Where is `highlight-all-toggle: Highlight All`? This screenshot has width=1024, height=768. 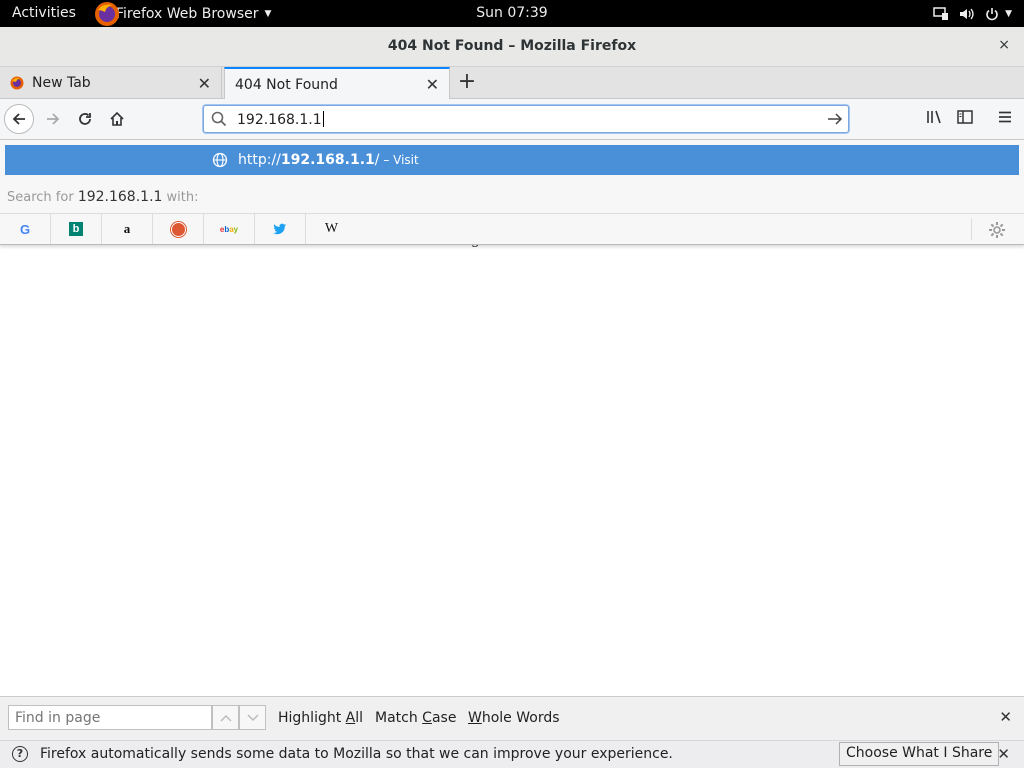
highlight-all-toggle: Highlight All is located at coordinates (320, 718).